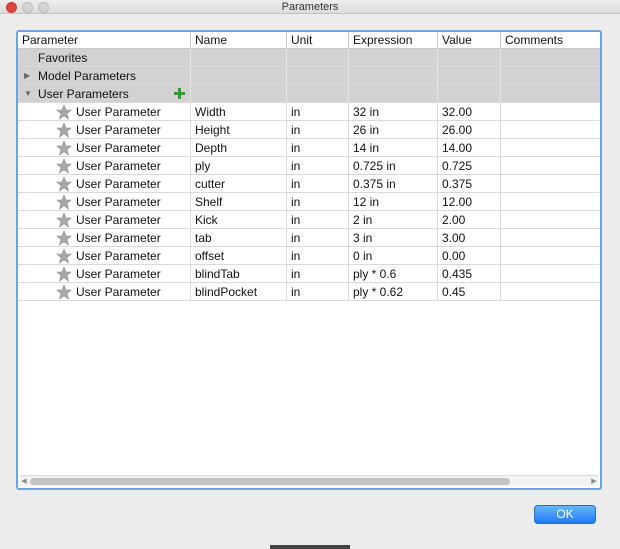 The image size is (620, 549). What do you see at coordinates (104, 40) in the screenshot?
I see `column-header-parameter: Parameter` at bounding box center [104, 40].